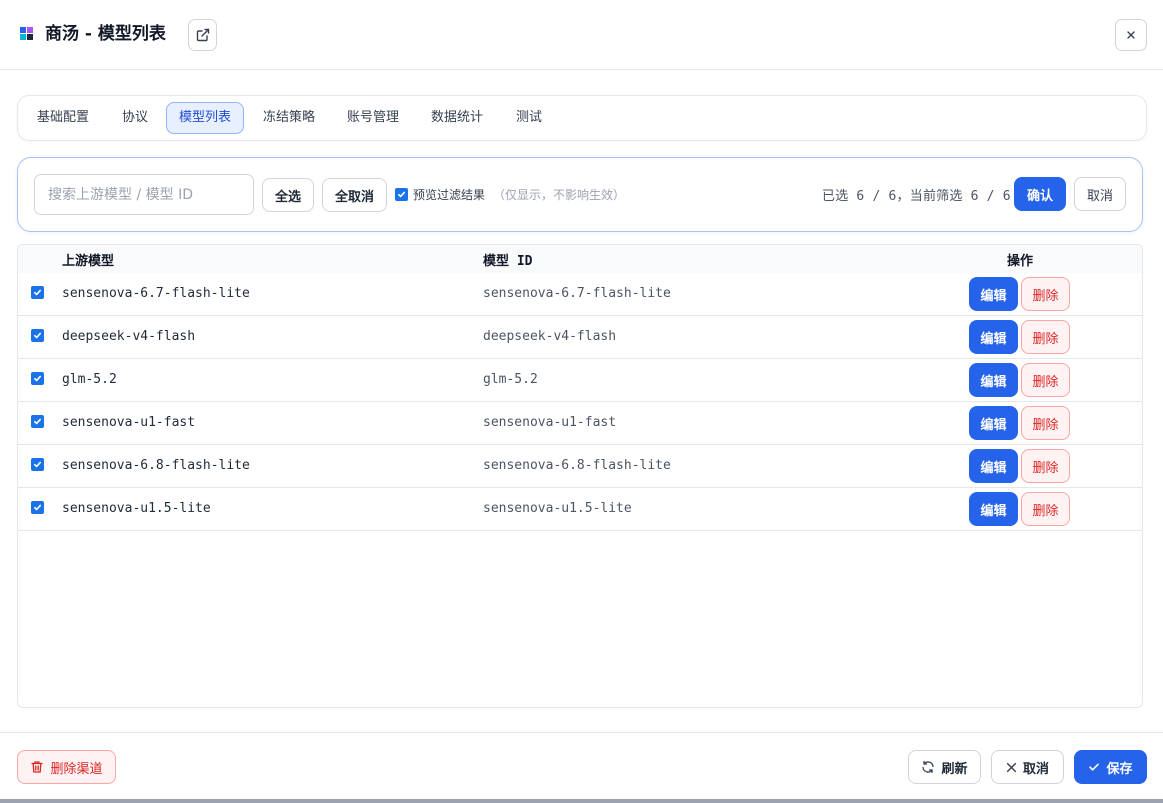  I want to click on upstream-model-cell: glm-5.2, so click(89, 379).